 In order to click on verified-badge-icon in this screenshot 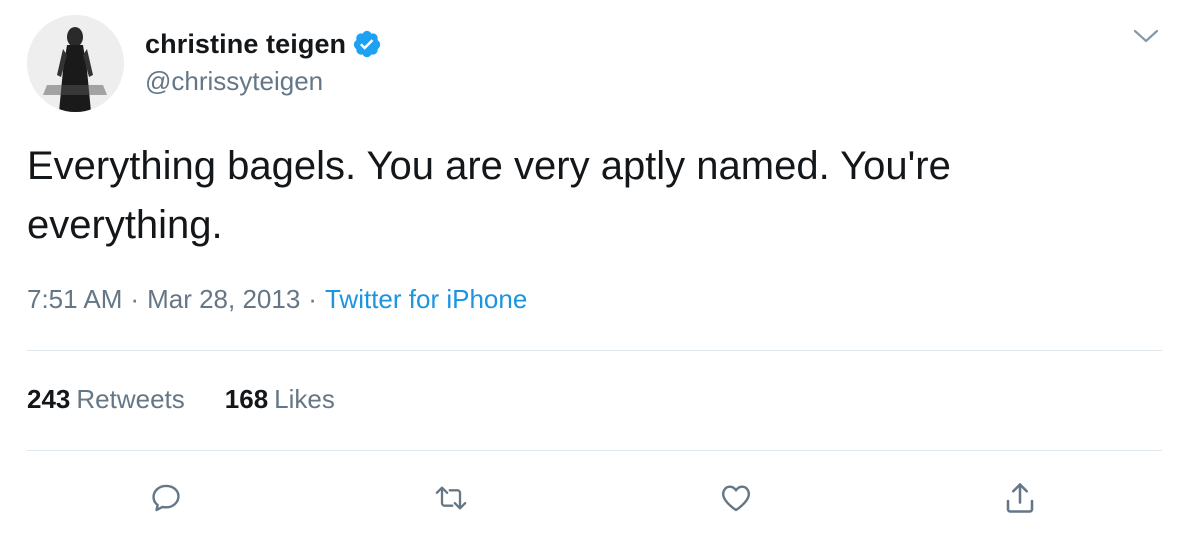, I will do `click(367, 44)`.